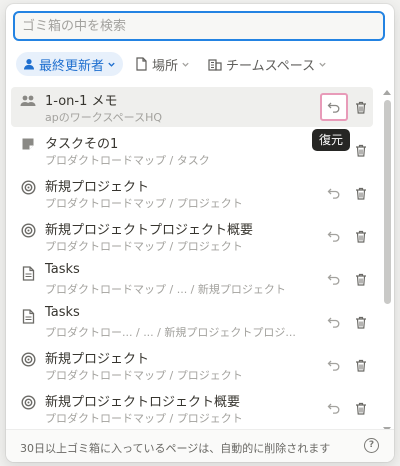  What do you see at coordinates (143, 402) in the screenshot?
I see `item-title: 新規プロジェクトロジェクト概要` at bounding box center [143, 402].